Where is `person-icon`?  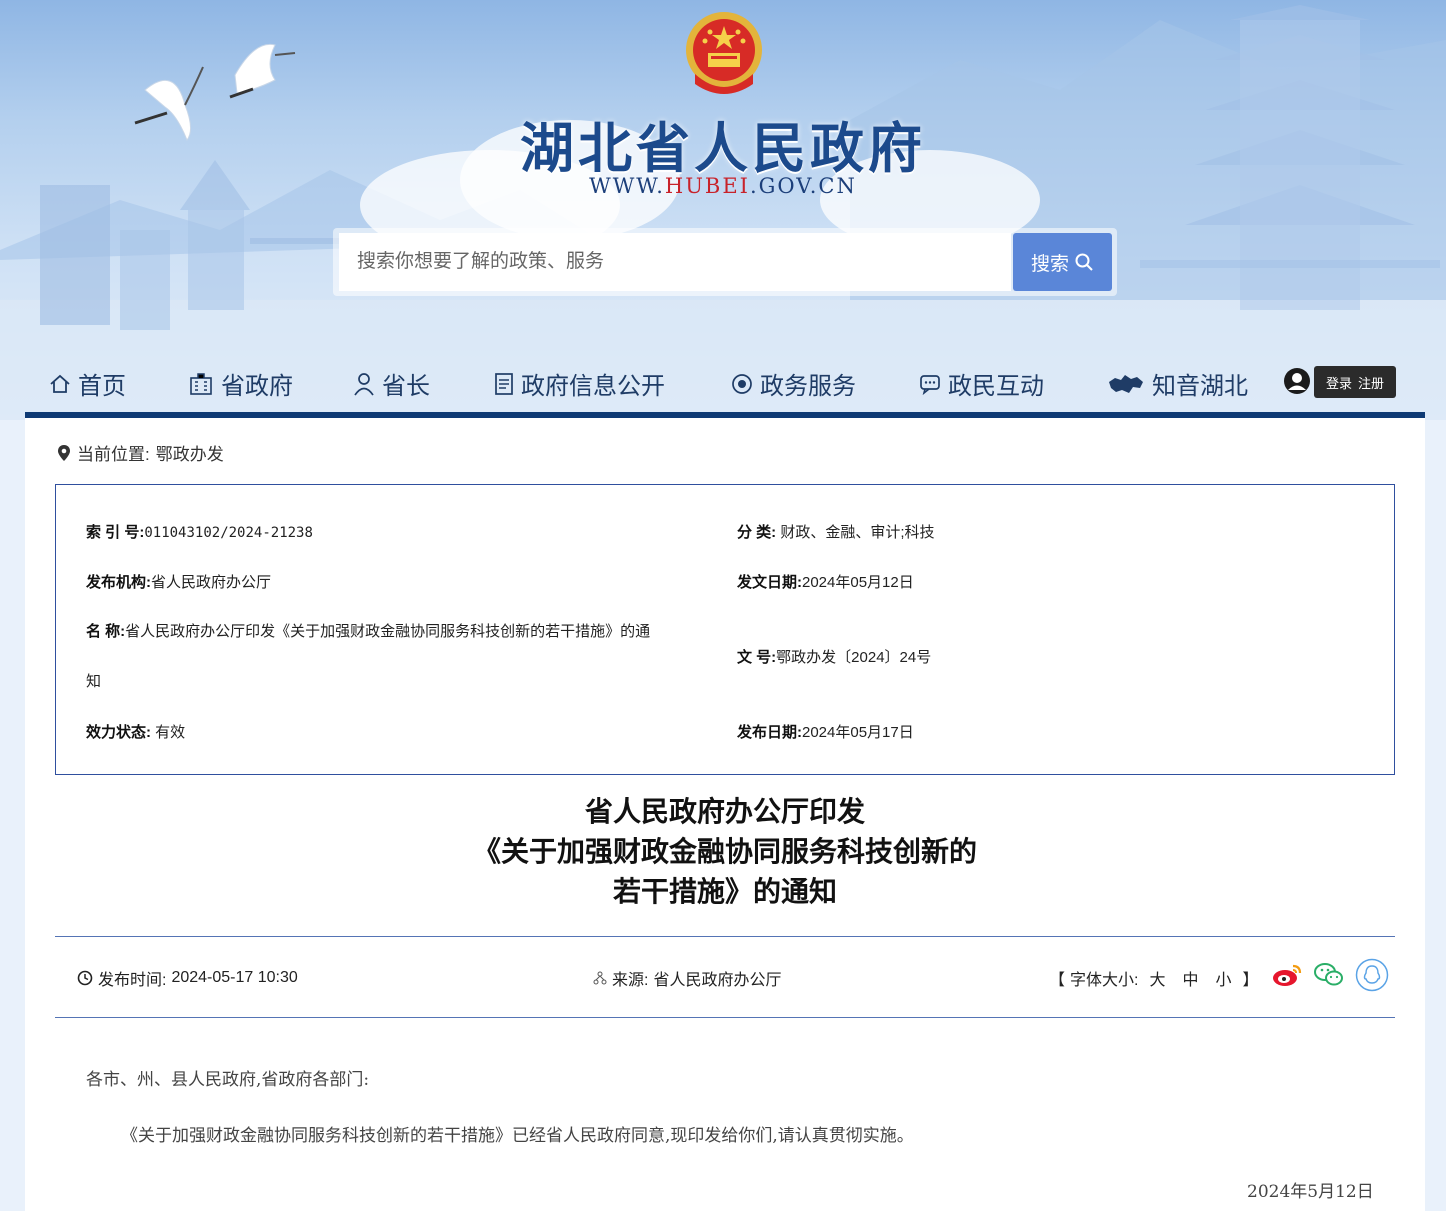 person-icon is located at coordinates (364, 384).